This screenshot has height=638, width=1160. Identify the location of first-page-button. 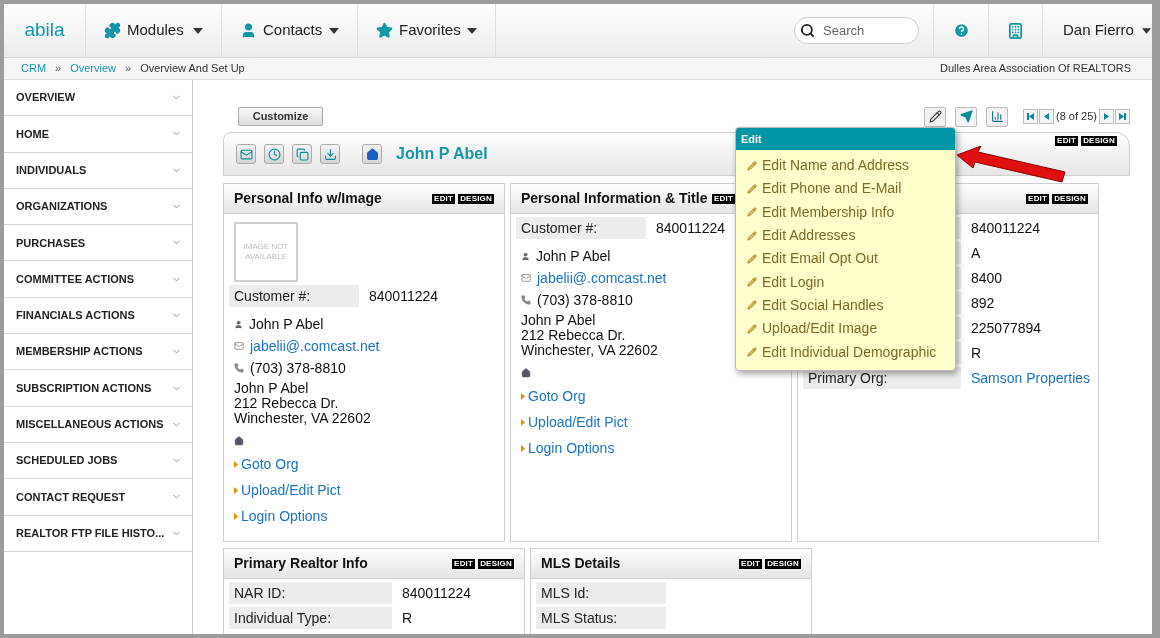
(1031, 116).